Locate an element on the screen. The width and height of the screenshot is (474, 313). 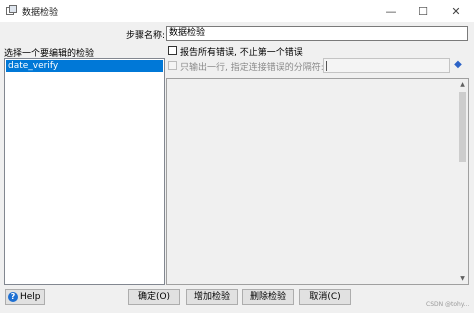
minimize-button: — is located at coordinates (391, 11).